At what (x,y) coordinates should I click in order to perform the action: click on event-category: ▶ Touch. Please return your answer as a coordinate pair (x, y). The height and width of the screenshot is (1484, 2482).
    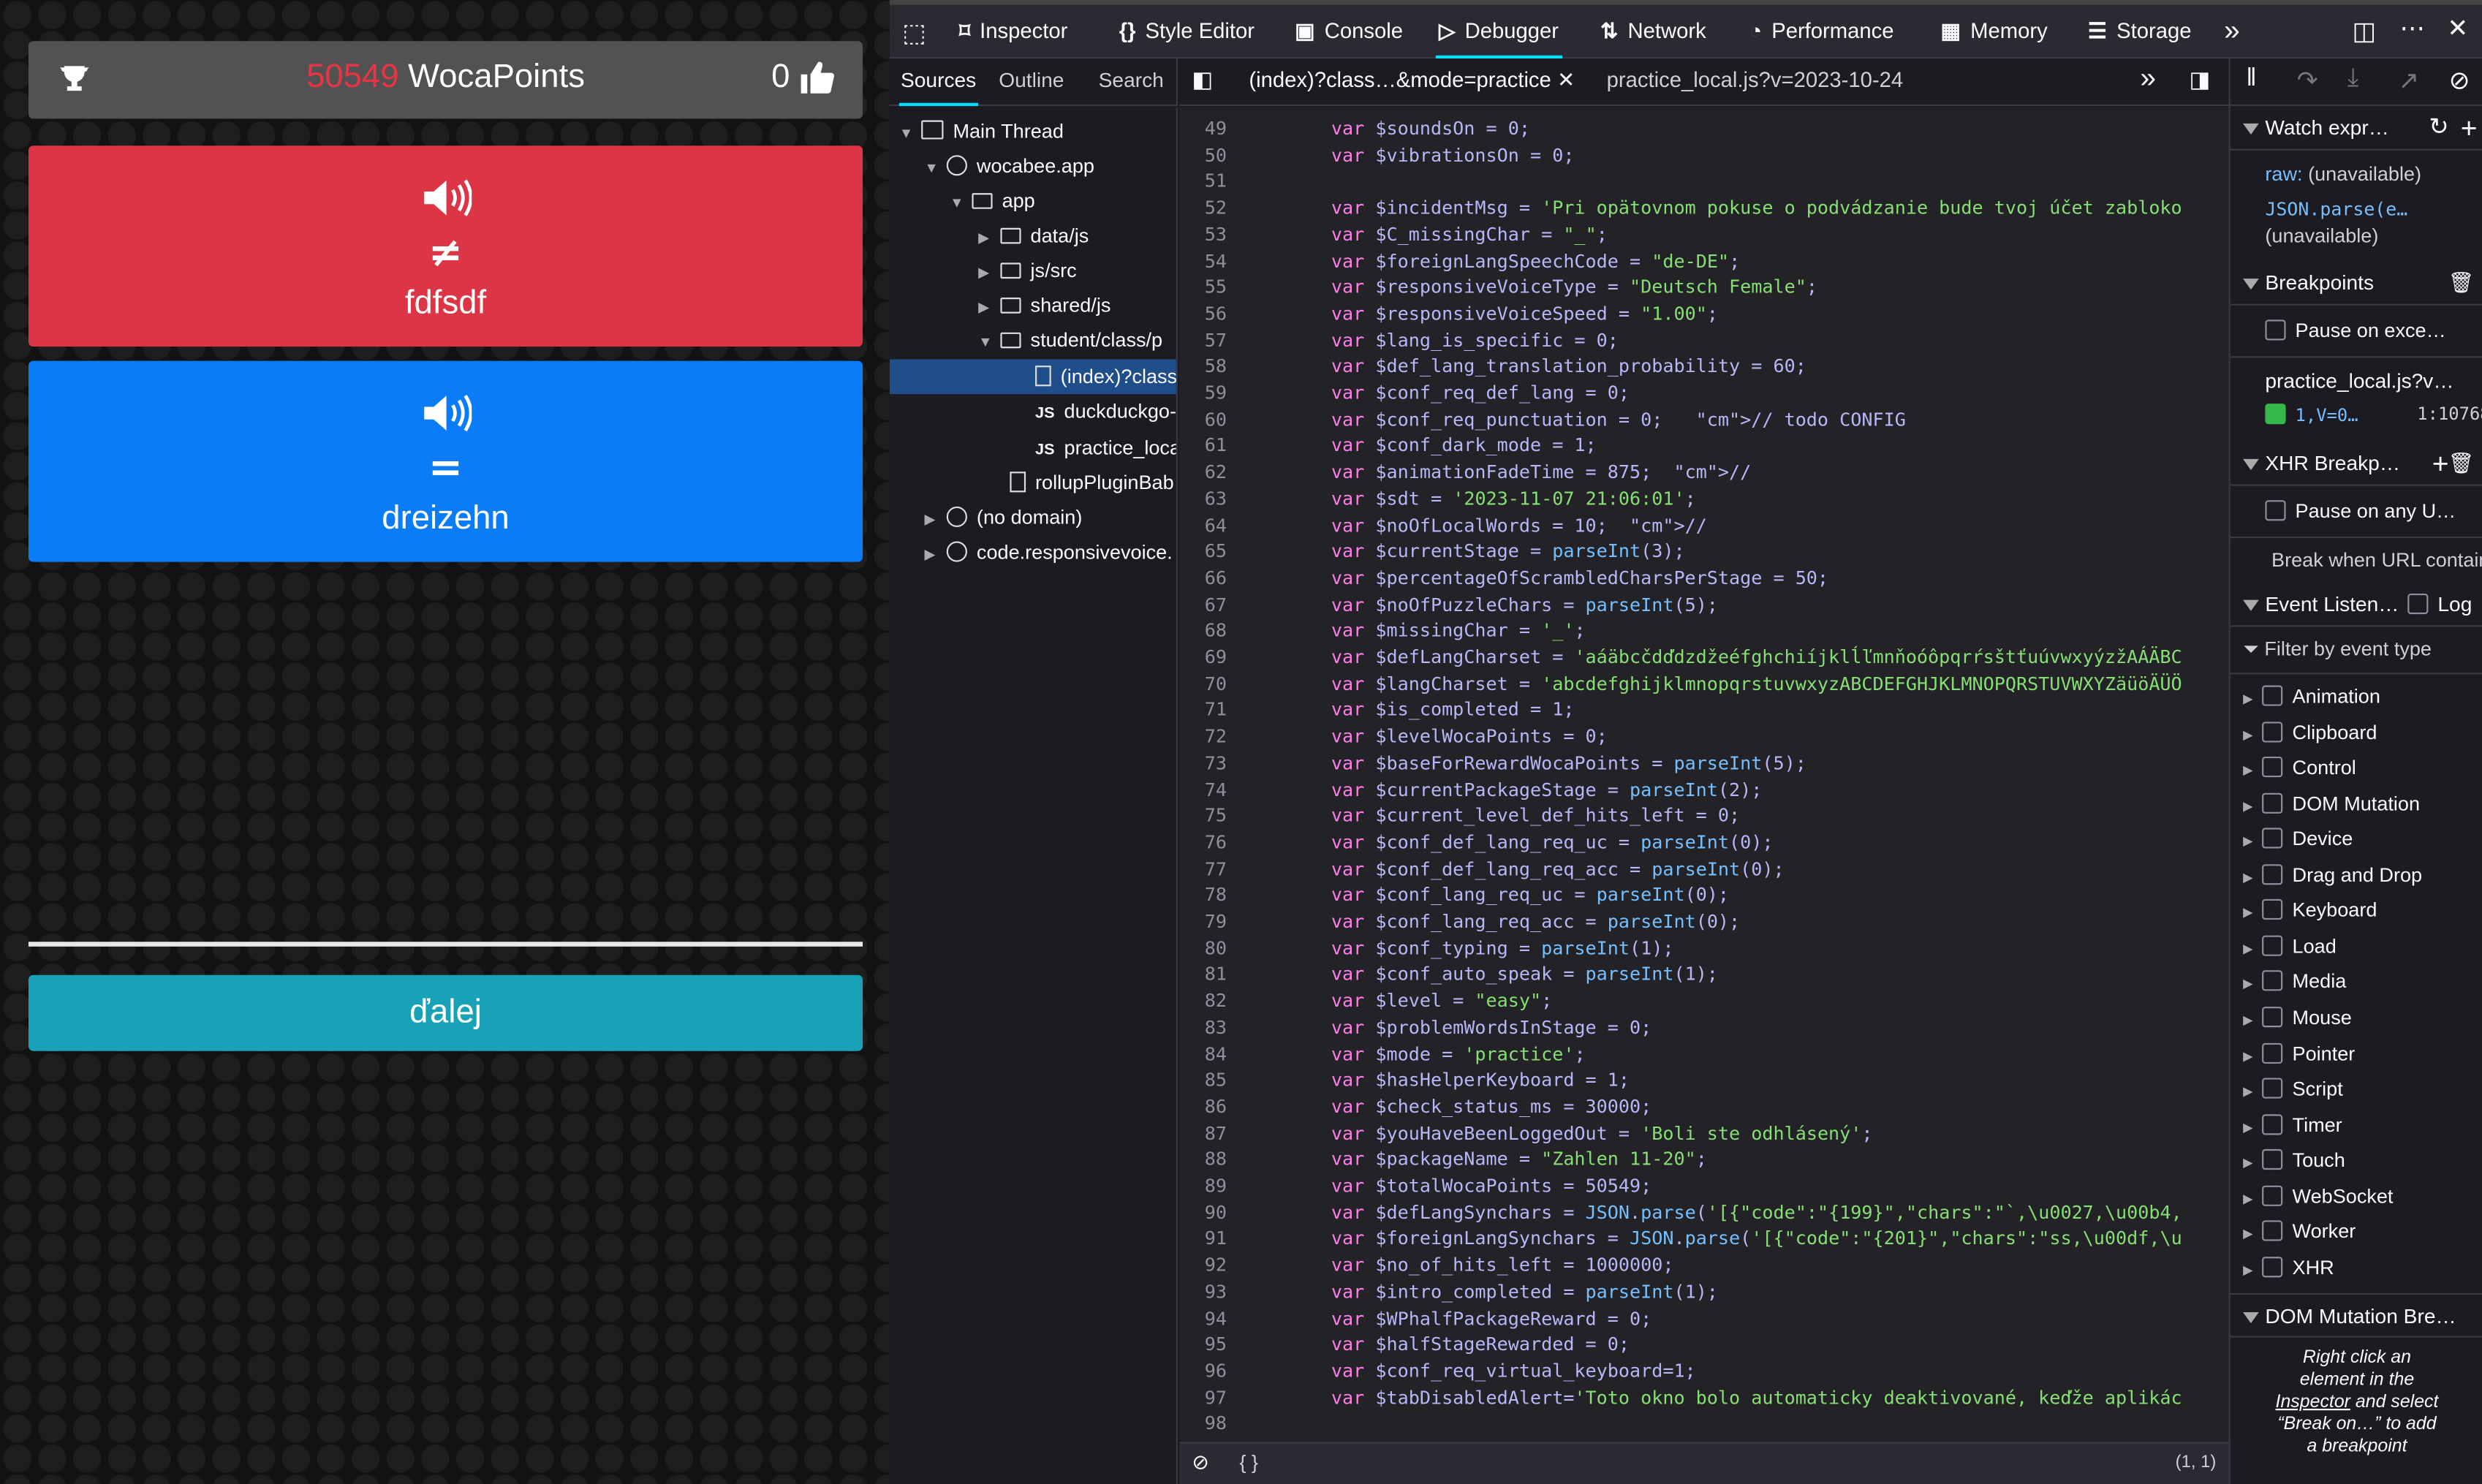
    Looking at the image, I should click on (2294, 1160).